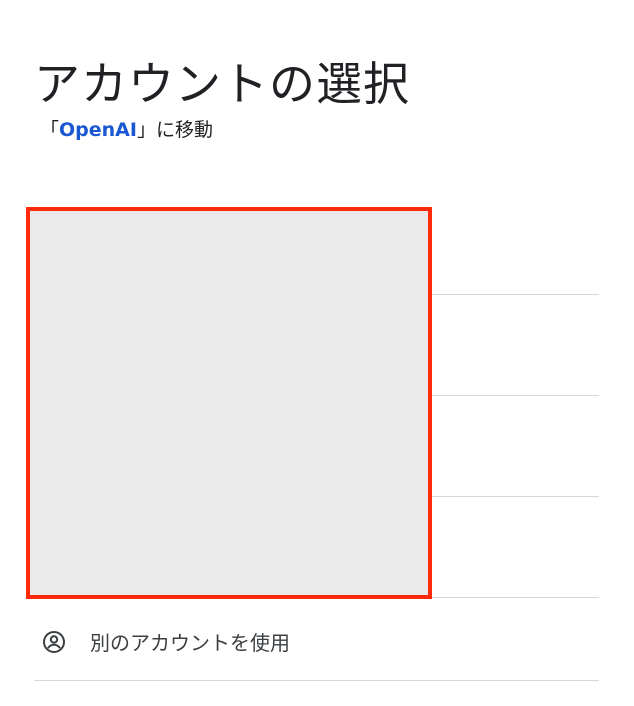 The height and width of the screenshot is (706, 634). What do you see at coordinates (190, 643) in the screenshot?
I see `use-another-account-label: 別のアカウントを使用` at bounding box center [190, 643].